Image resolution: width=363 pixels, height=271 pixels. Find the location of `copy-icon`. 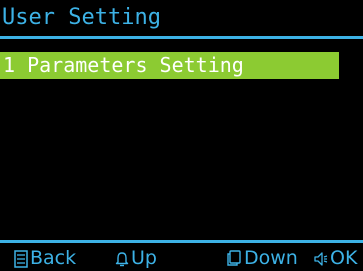

copy-icon is located at coordinates (234, 258).